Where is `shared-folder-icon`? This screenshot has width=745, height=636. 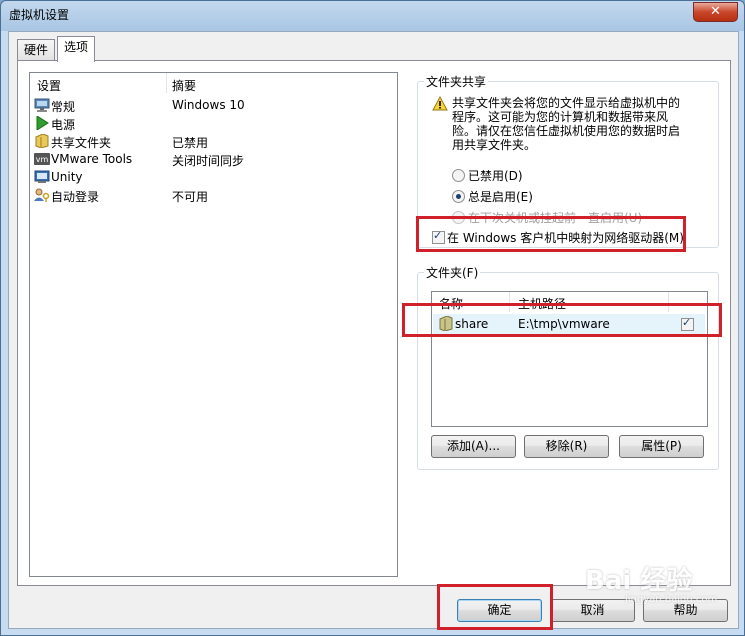 shared-folder-icon is located at coordinates (42, 141).